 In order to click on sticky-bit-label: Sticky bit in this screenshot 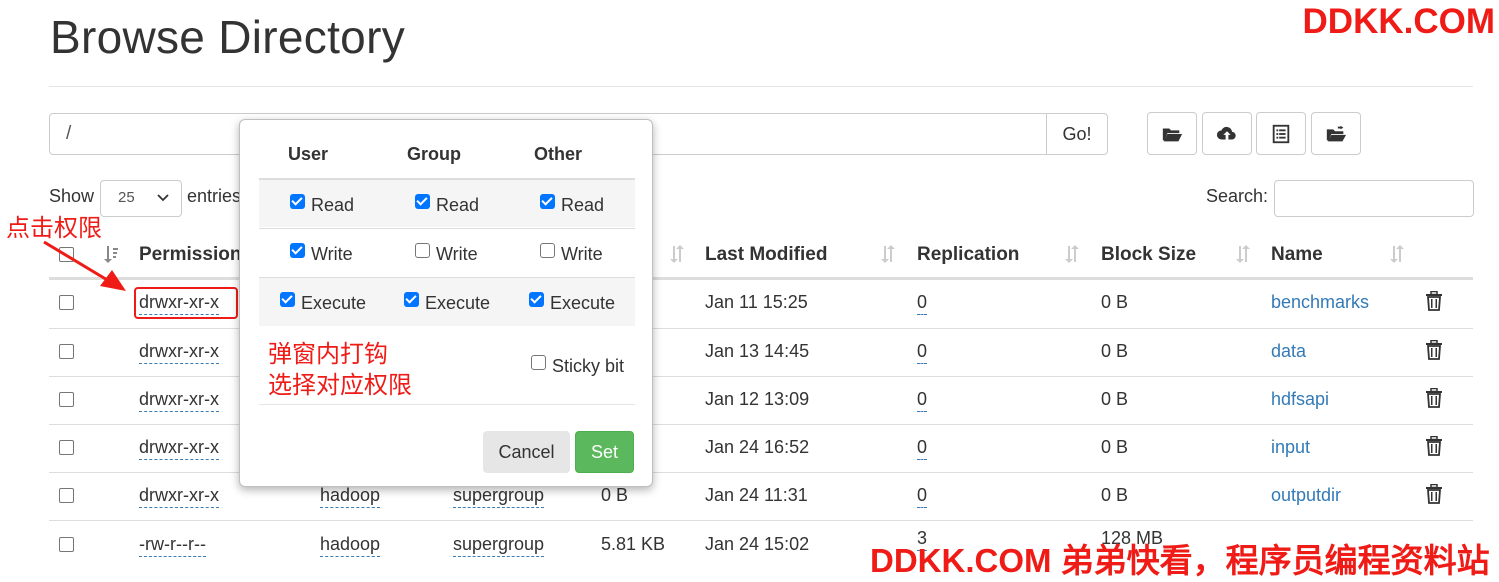, I will do `click(588, 366)`.